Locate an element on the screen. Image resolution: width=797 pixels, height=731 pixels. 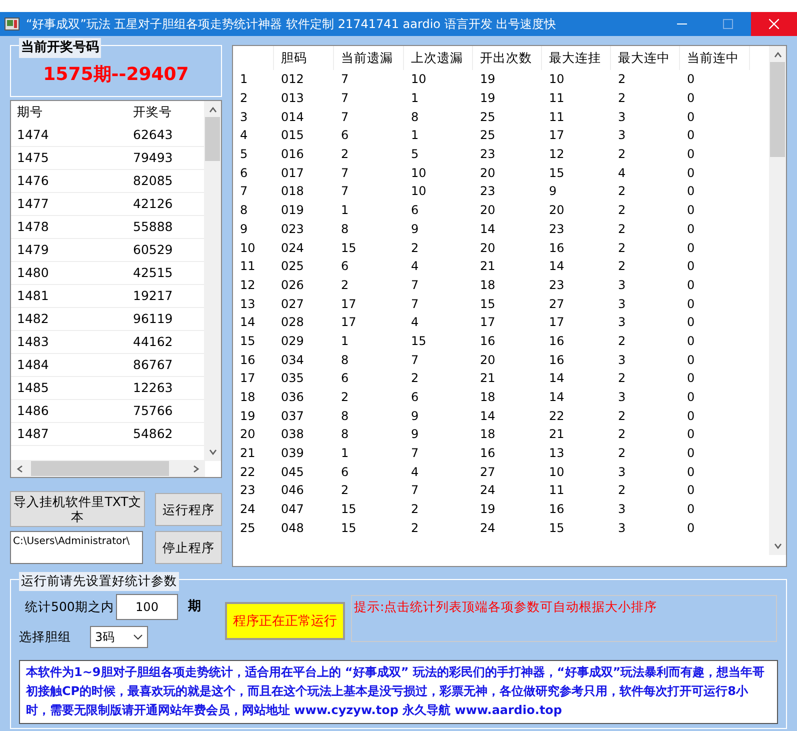
column-header: 最大连挂 is located at coordinates (576, 58).